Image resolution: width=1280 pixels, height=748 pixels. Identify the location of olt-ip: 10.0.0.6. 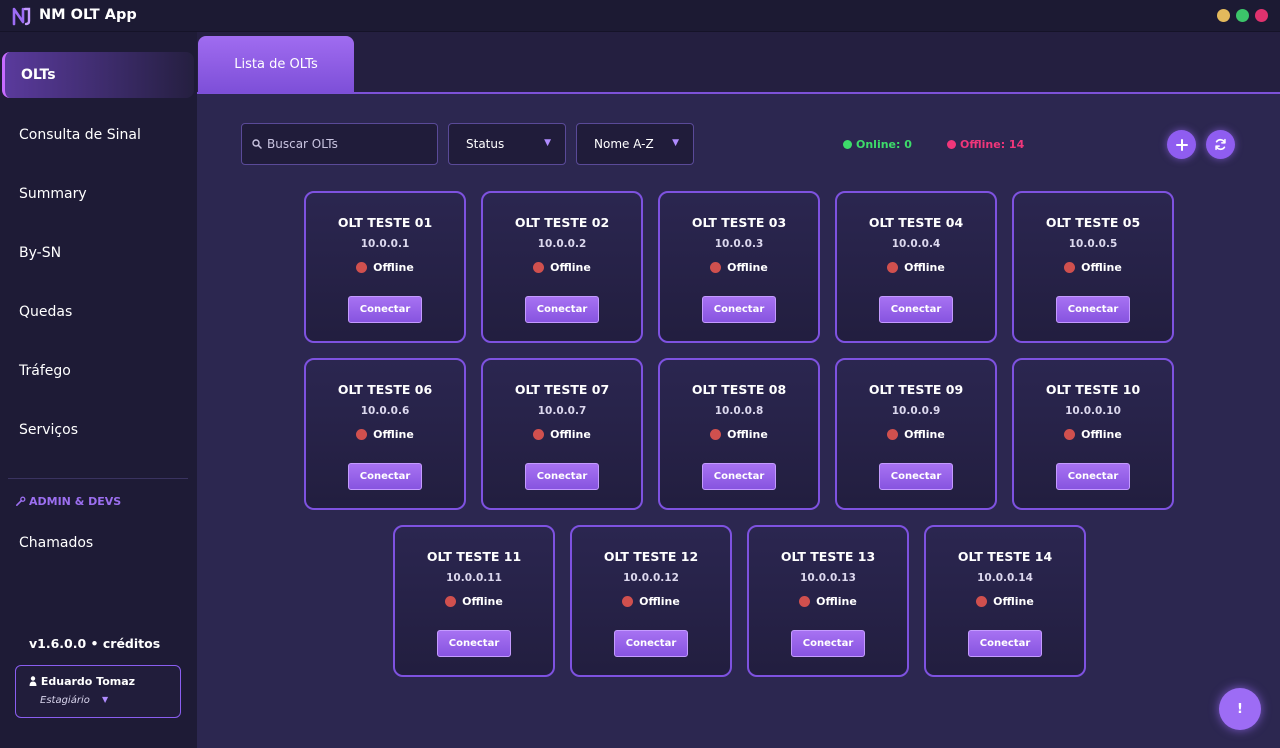
(385, 411).